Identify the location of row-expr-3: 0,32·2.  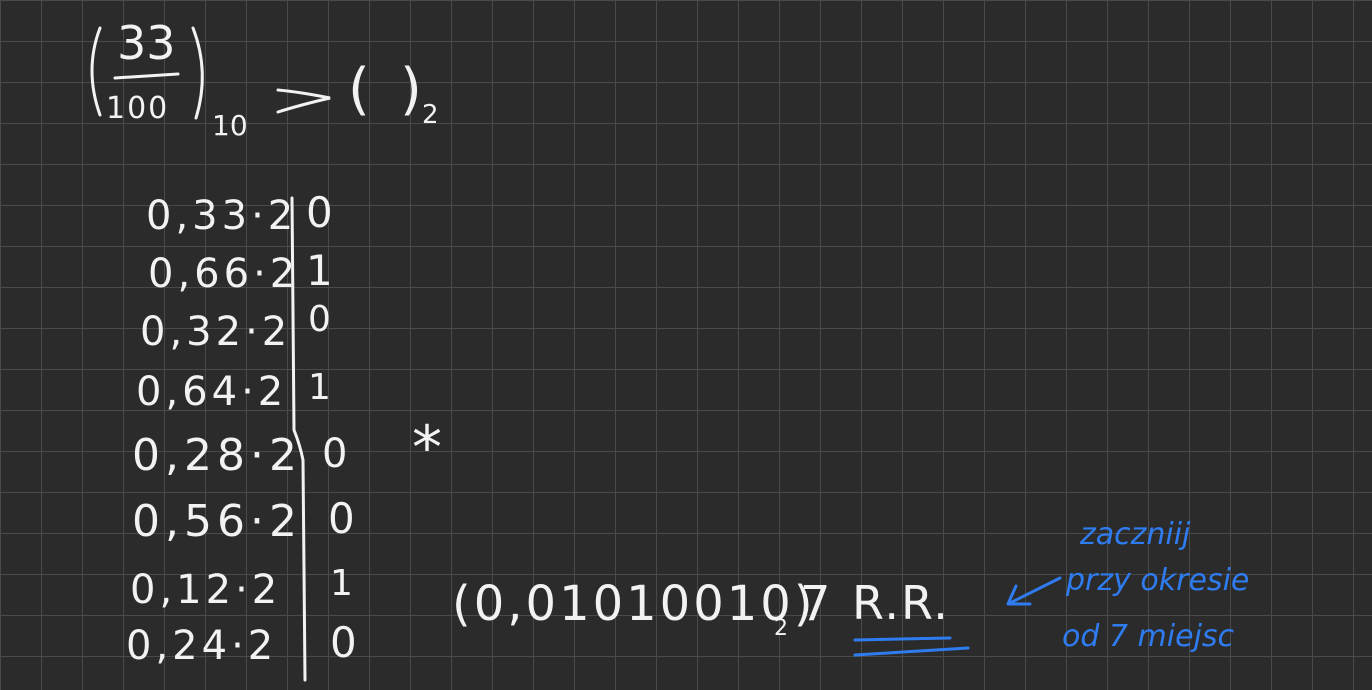
(216, 332).